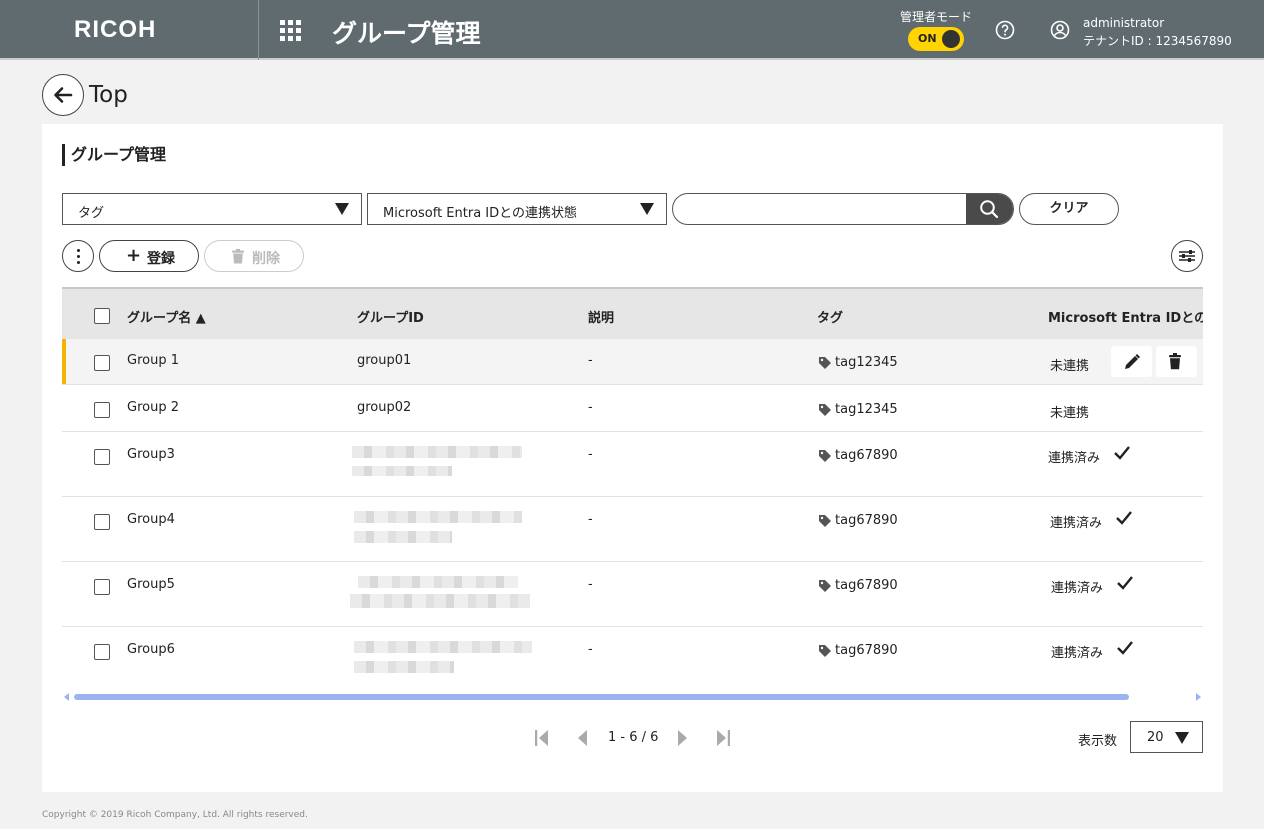 The height and width of the screenshot is (829, 1264). I want to click on group-name-cell: Group3, so click(151, 454).